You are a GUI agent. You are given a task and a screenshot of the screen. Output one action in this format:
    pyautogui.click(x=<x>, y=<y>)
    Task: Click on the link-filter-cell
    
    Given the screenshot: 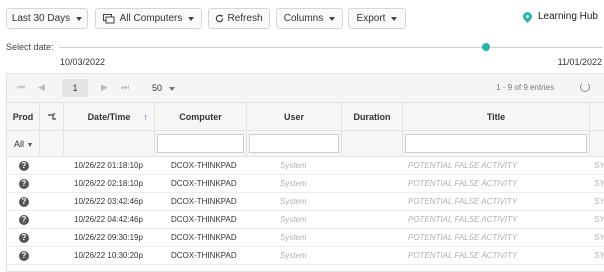 What is the action you would take?
    pyautogui.click(x=52, y=144)
    